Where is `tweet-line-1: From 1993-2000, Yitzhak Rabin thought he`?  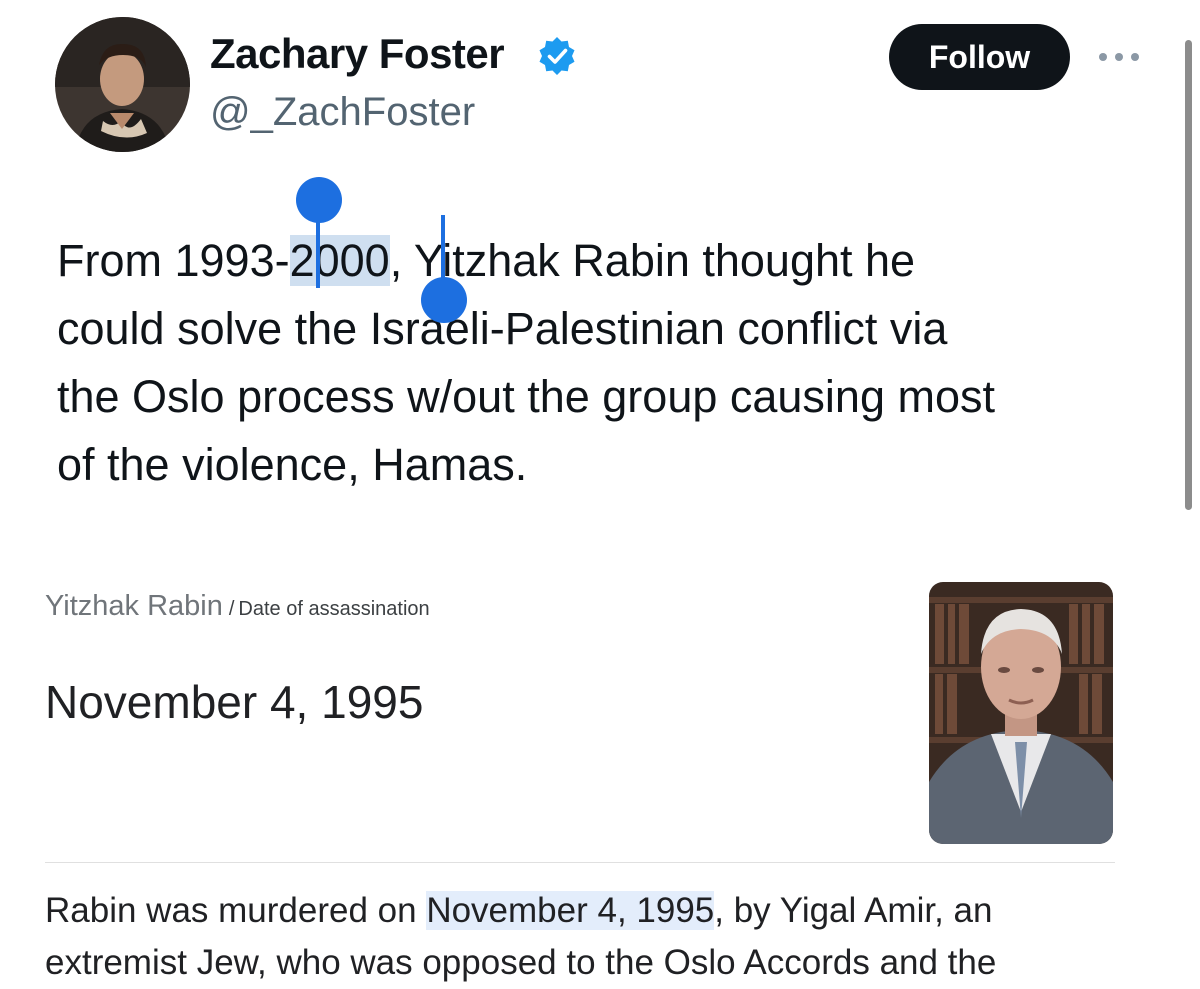 tweet-line-1: From 1993-2000, Yitzhak Rabin thought he is located at coordinates (612, 261).